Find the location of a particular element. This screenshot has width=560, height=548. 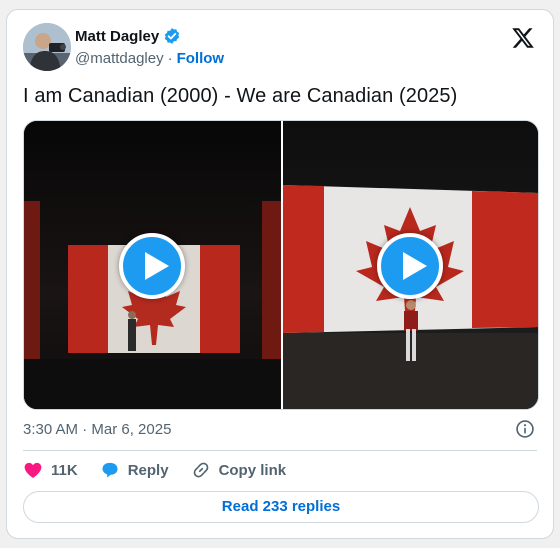

author-handle-row: @mattdagley · Follow is located at coordinates (149, 58).